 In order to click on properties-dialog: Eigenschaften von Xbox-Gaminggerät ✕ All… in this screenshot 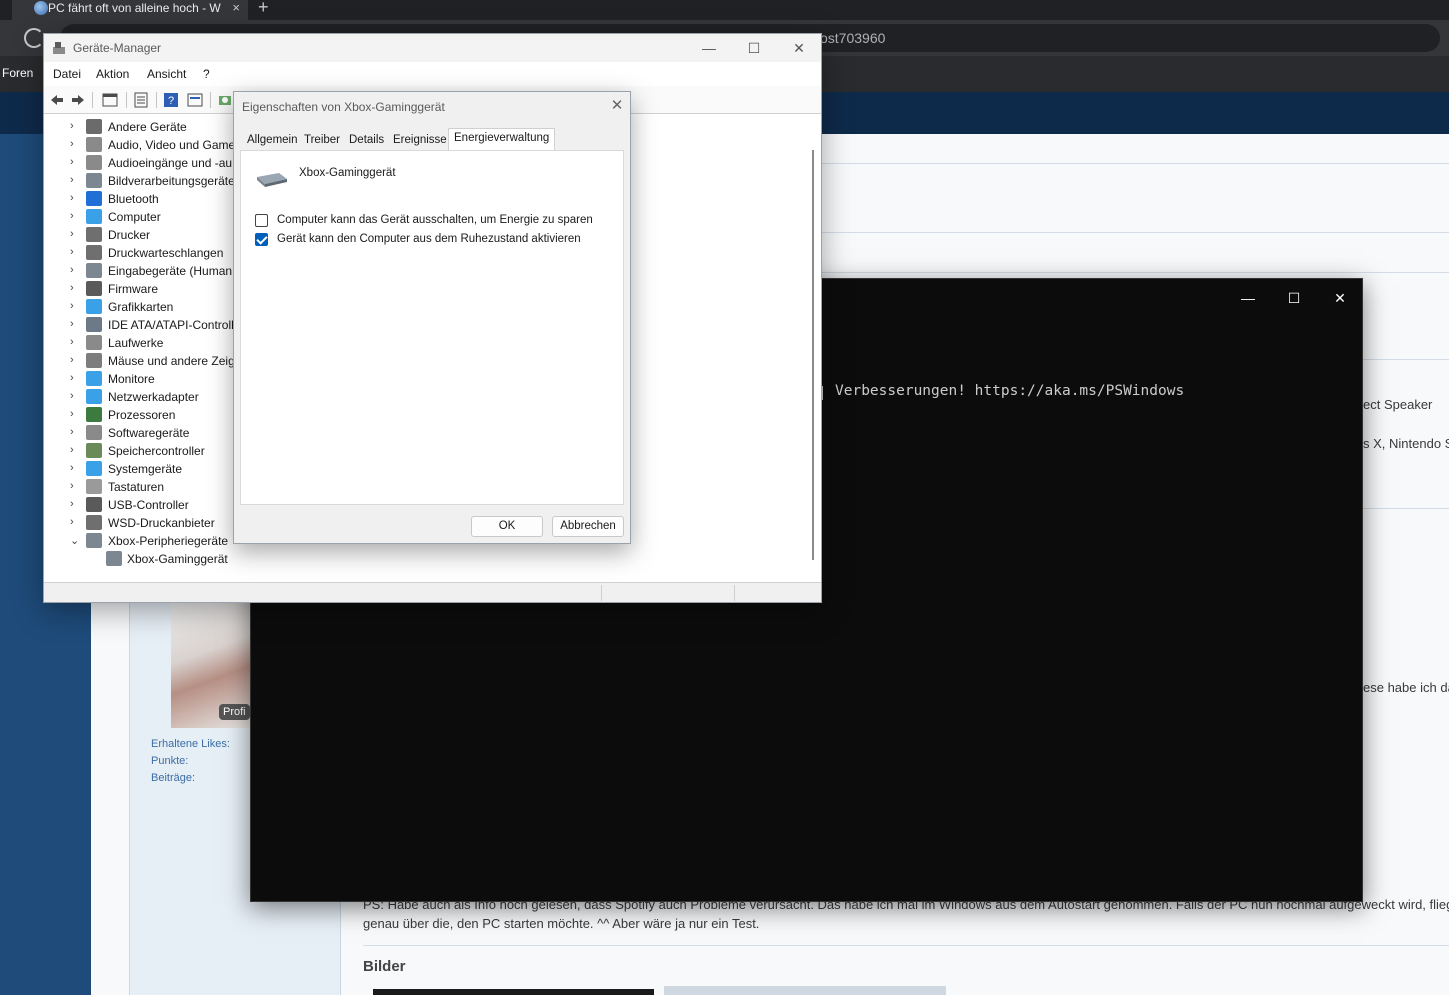, I will do `click(432, 317)`.